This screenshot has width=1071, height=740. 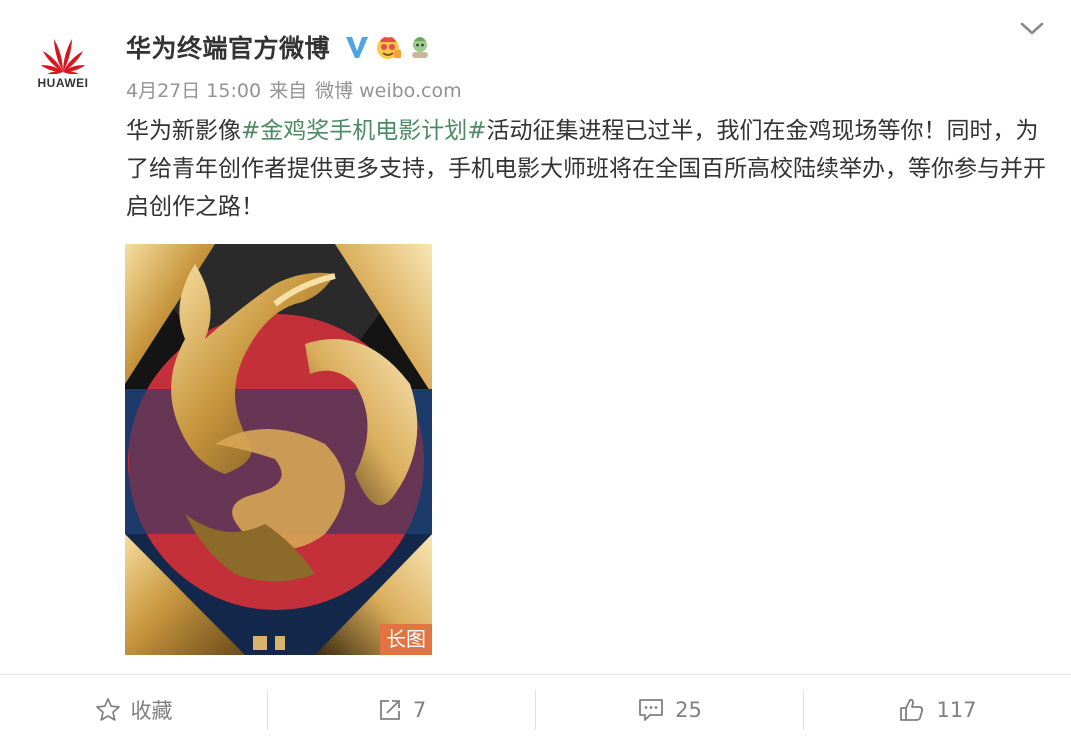 I want to click on post-source: 微博 weibo.com, so click(x=388, y=89).